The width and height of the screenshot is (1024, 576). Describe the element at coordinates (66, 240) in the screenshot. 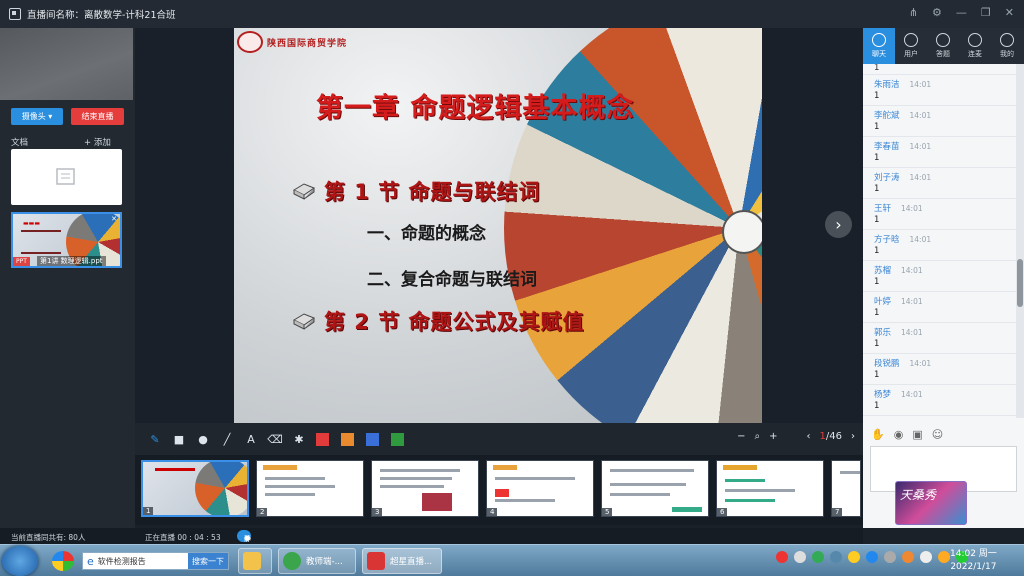

I see `ppt-doc-card: ▬▬▬ ✕ PPT 第1讲 数理逻辑.ppt` at that location.